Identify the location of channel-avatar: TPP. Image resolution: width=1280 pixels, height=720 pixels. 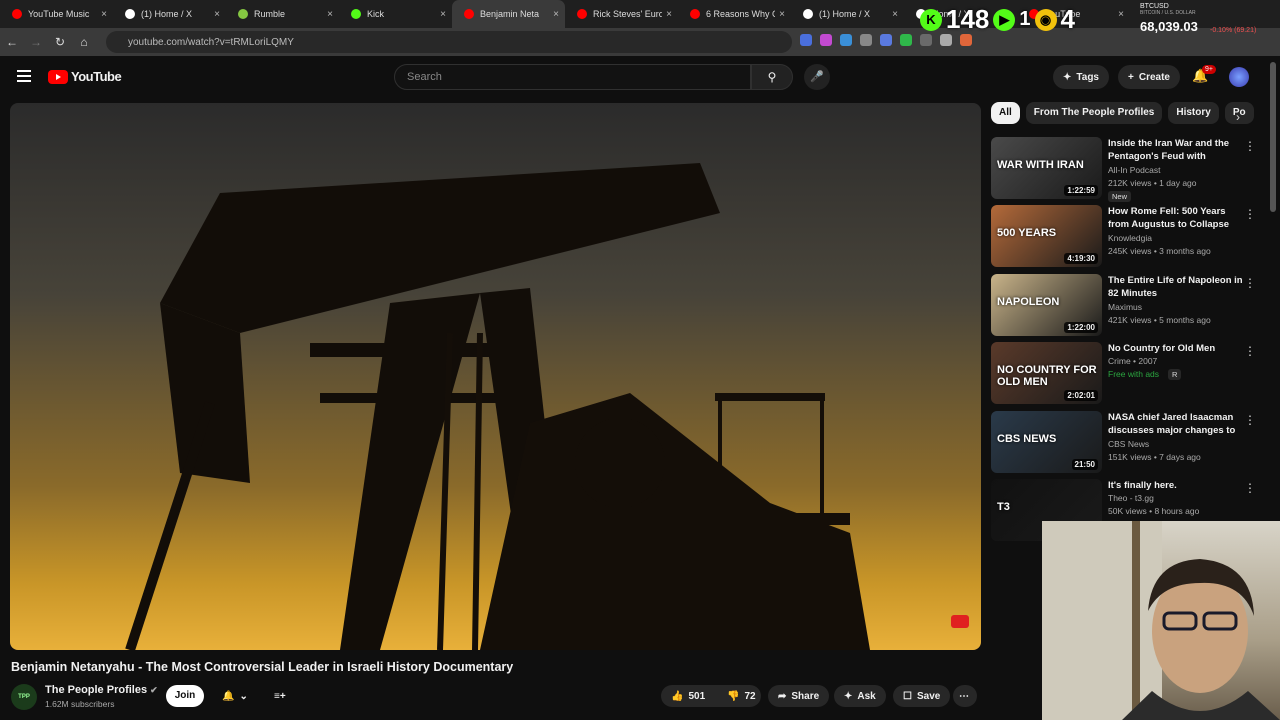
(24, 697).